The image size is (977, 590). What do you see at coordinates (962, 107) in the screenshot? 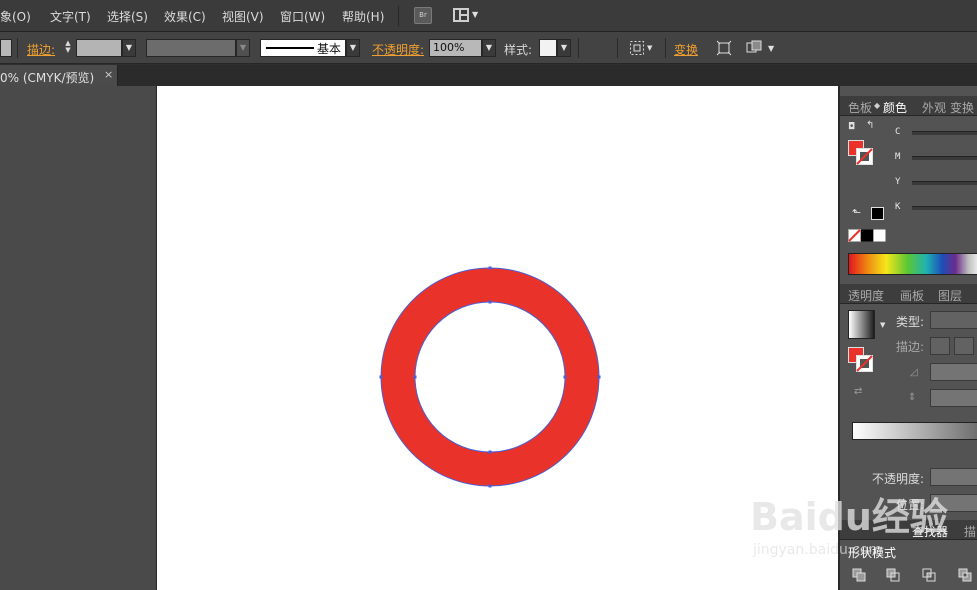
I see `tab-transform: 变换` at bounding box center [962, 107].